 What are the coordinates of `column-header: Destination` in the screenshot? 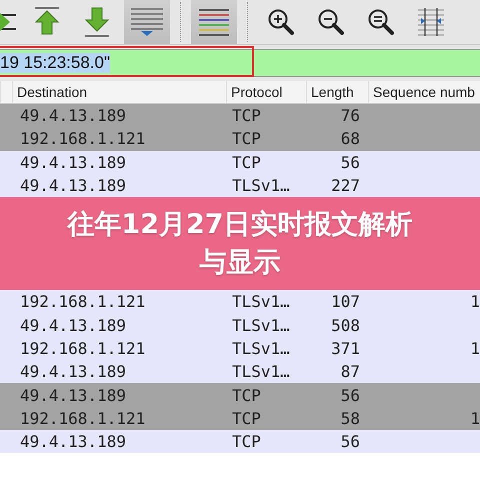 It's located at (119, 92).